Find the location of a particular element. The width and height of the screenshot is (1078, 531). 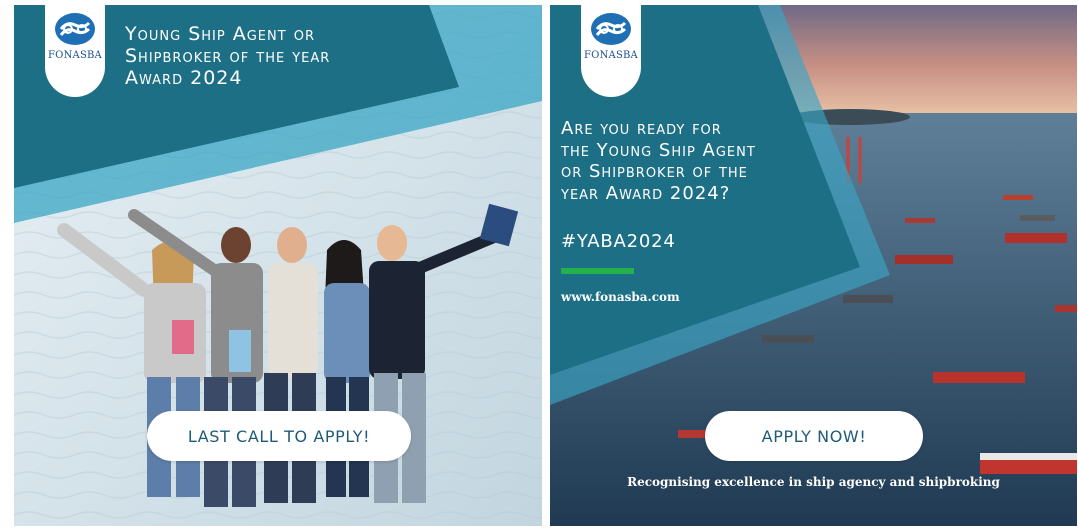

apply-now-button: APPLY NOW! is located at coordinates (814, 436).